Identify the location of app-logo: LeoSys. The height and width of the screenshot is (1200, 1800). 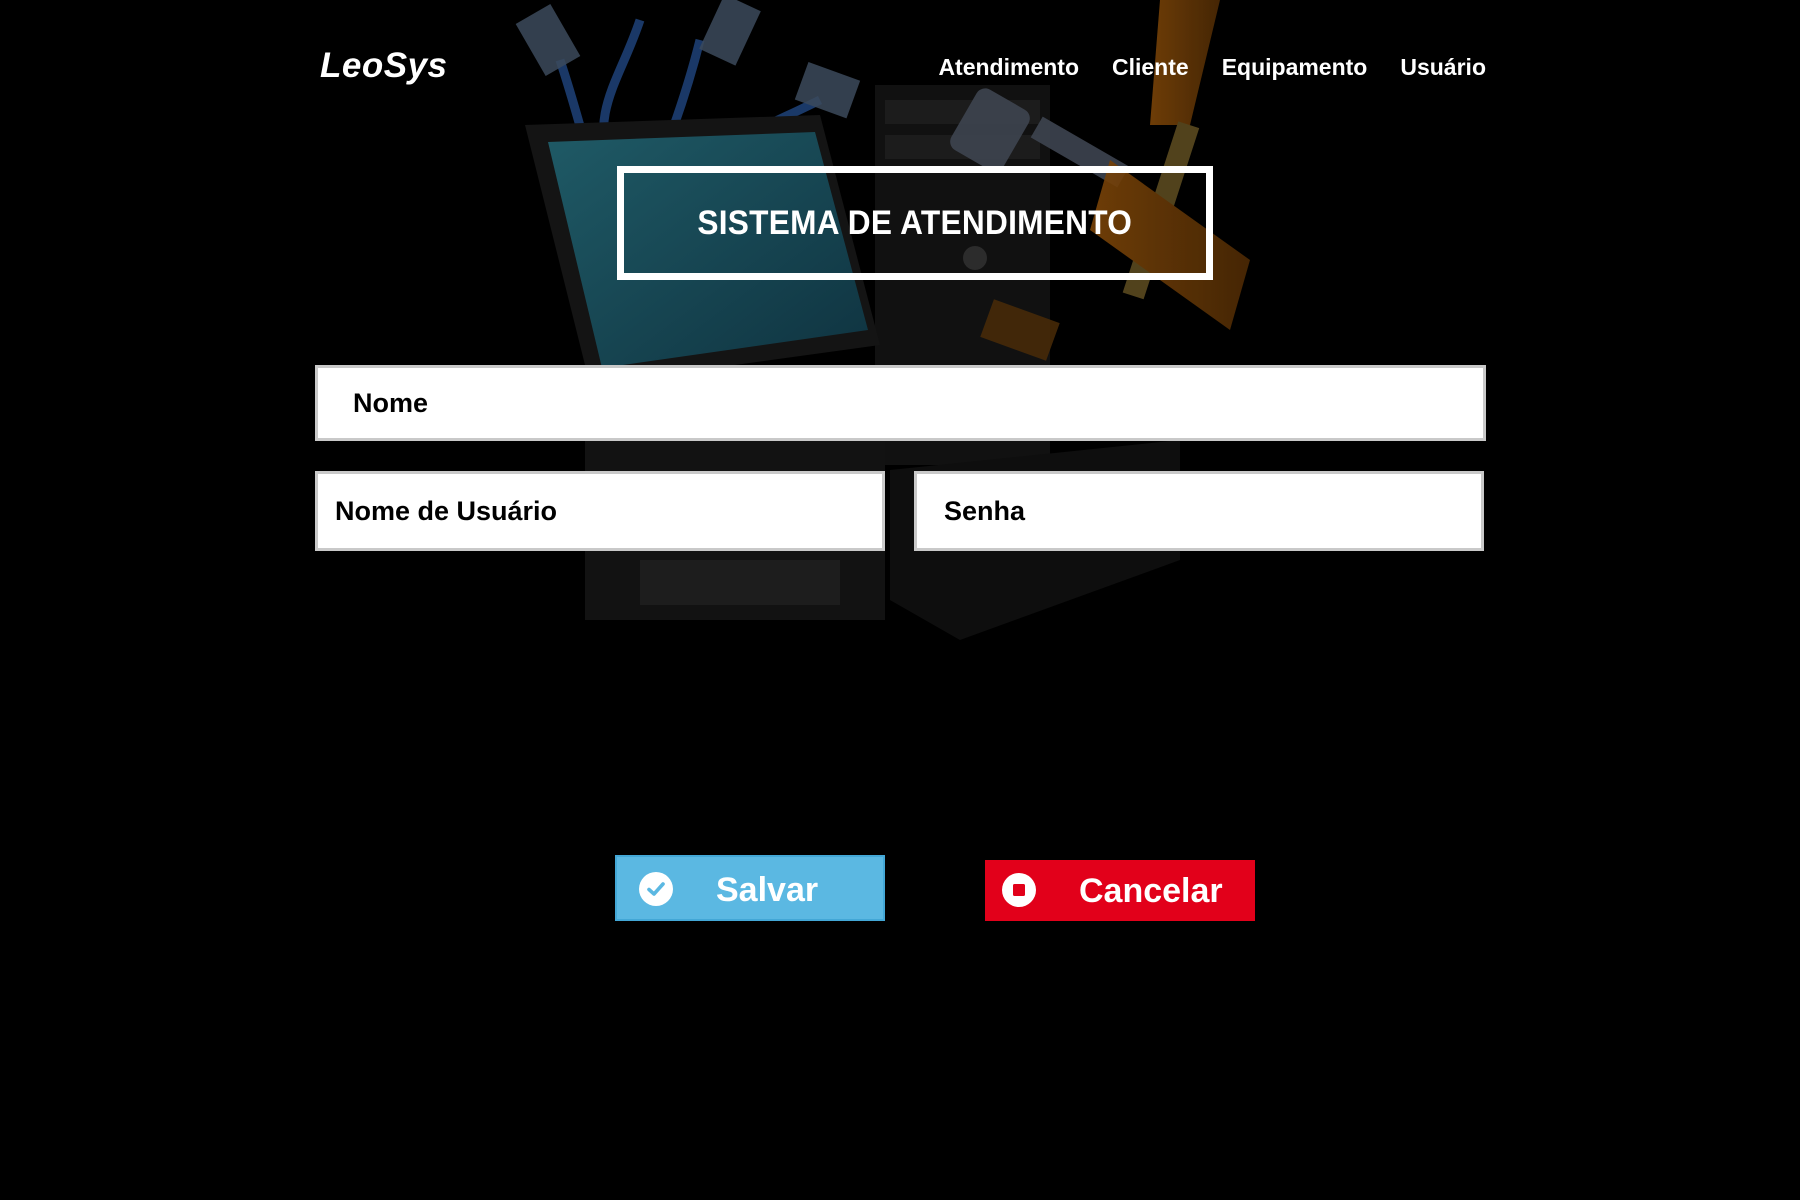
(384, 66).